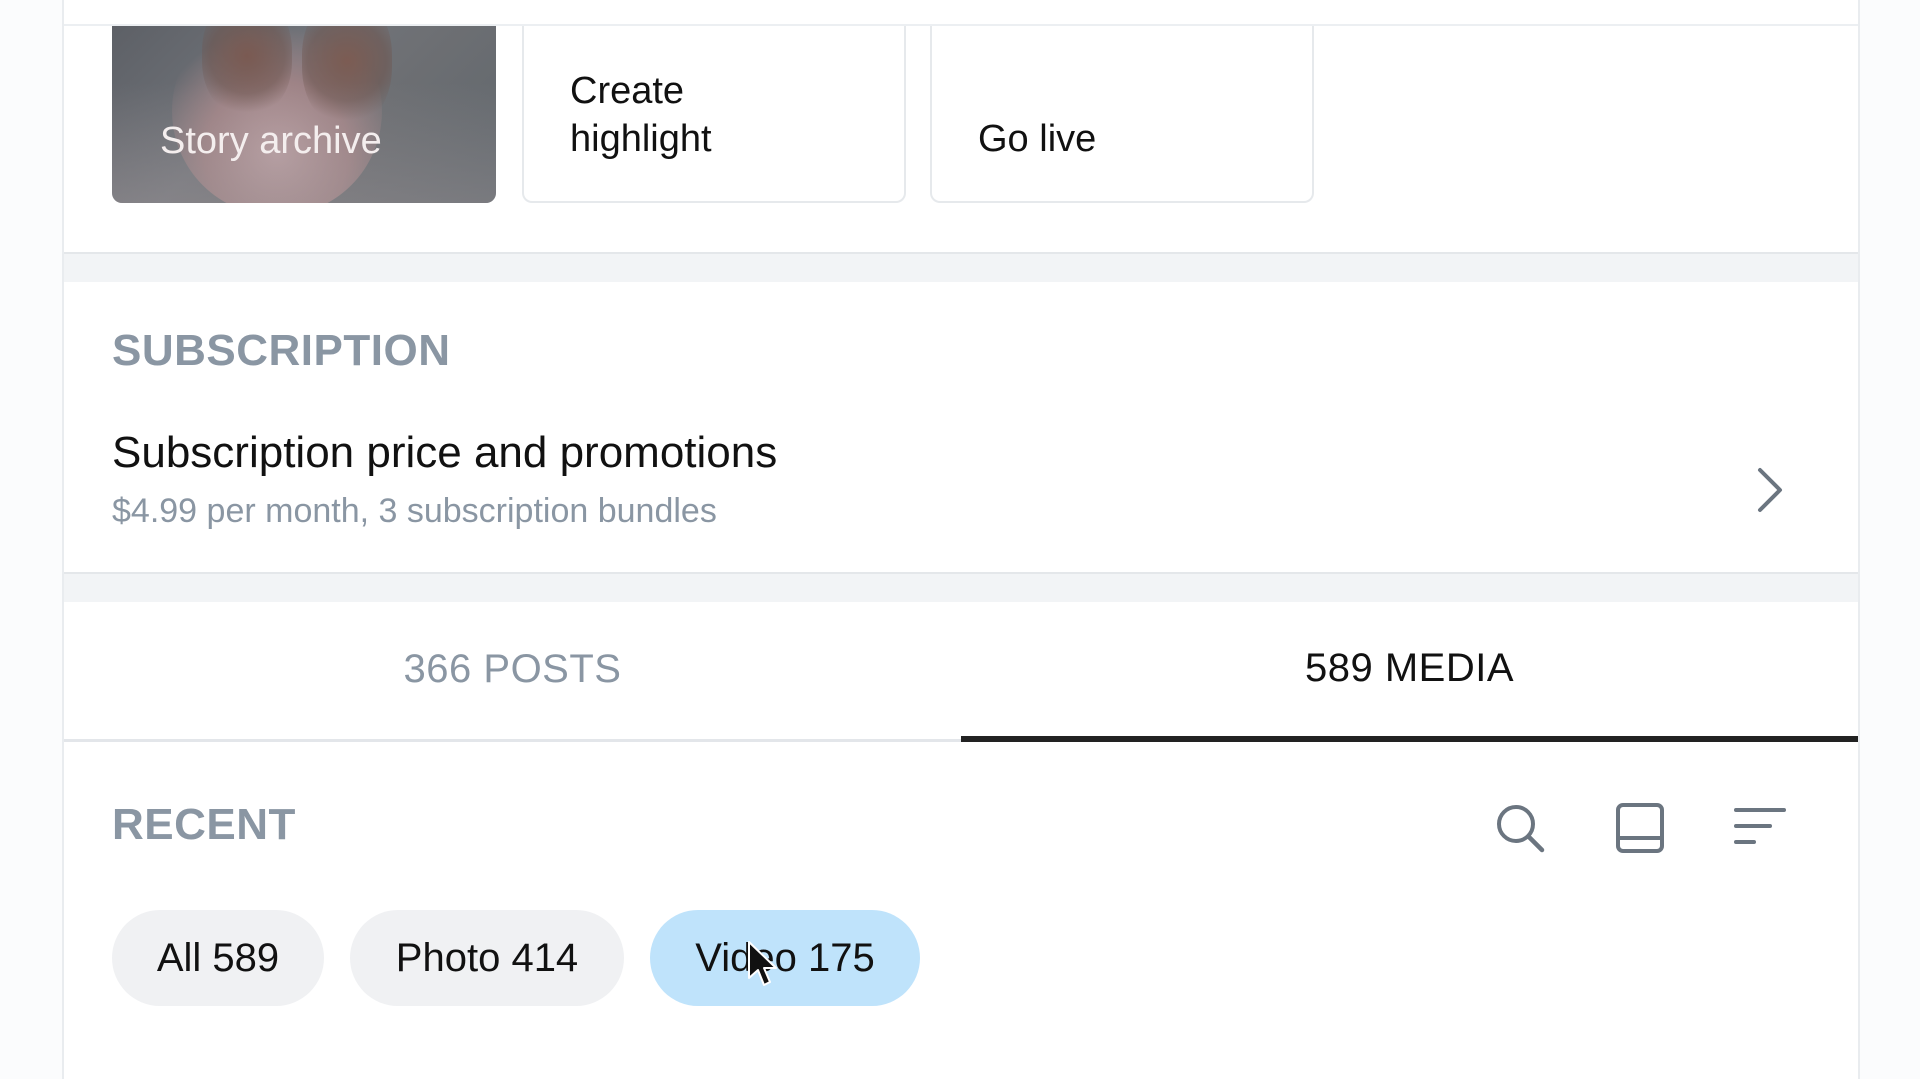 The height and width of the screenshot is (1079, 1920). I want to click on recent-section-title: RECENT, so click(204, 824).